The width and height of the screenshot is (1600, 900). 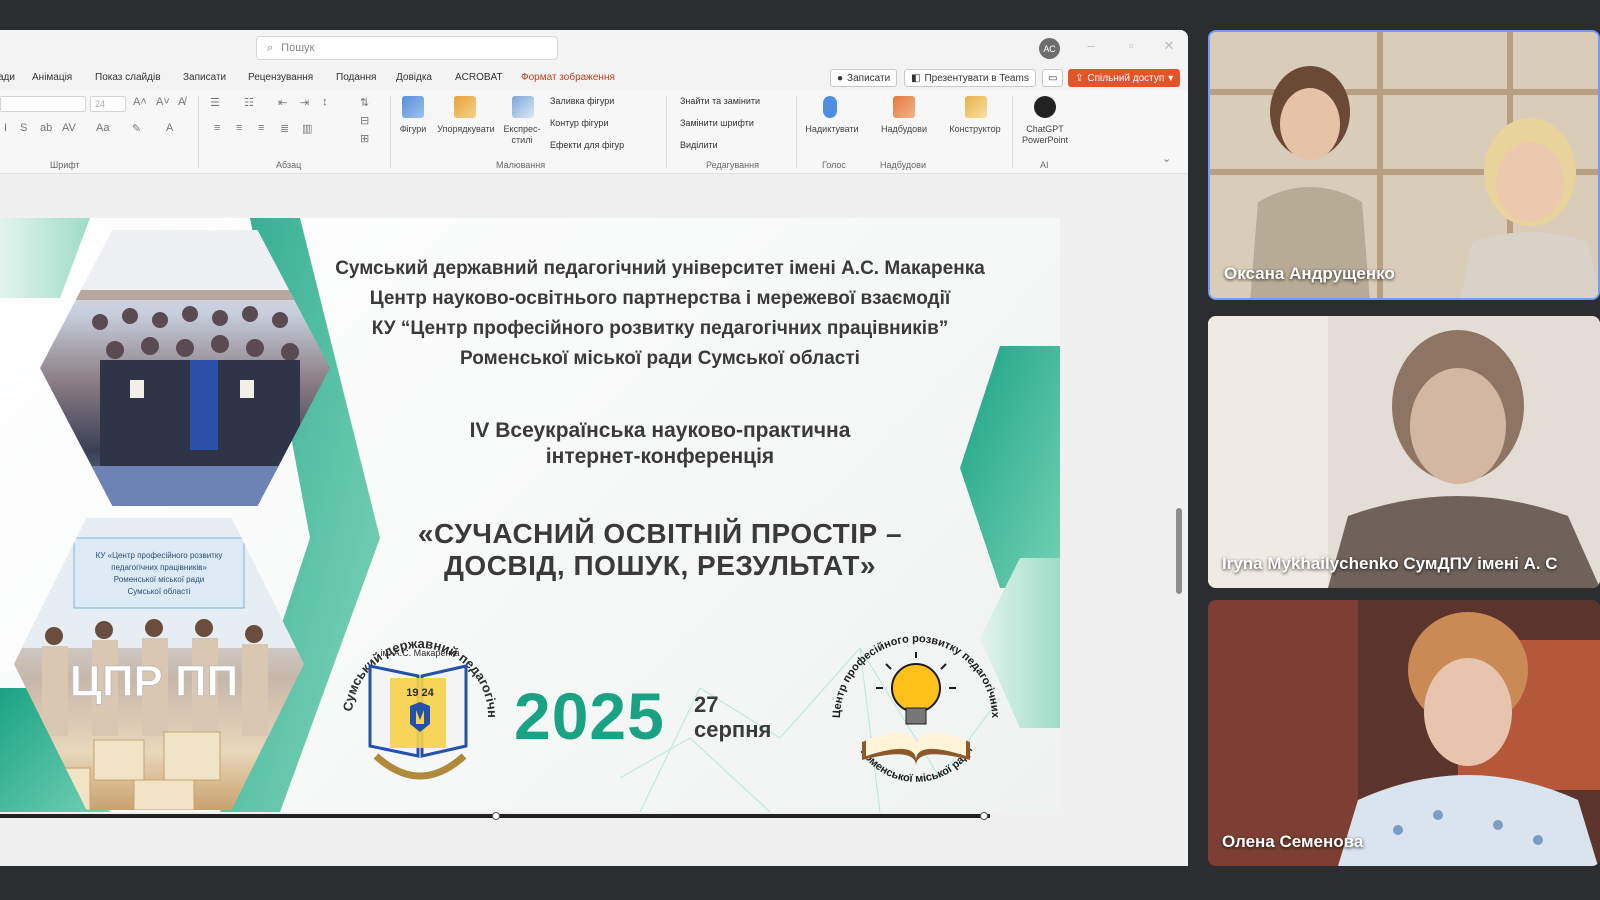 What do you see at coordinates (270, 47) in the screenshot?
I see `search-icon: ⌕` at bounding box center [270, 47].